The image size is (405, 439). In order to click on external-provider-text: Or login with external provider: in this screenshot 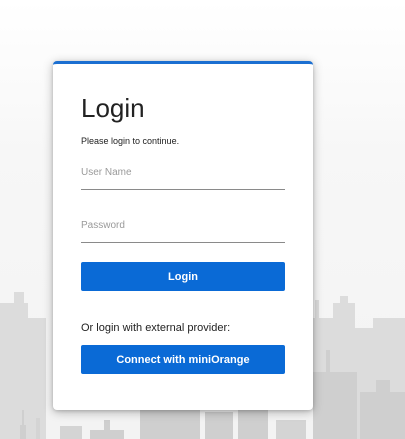, I will do `click(156, 328)`.